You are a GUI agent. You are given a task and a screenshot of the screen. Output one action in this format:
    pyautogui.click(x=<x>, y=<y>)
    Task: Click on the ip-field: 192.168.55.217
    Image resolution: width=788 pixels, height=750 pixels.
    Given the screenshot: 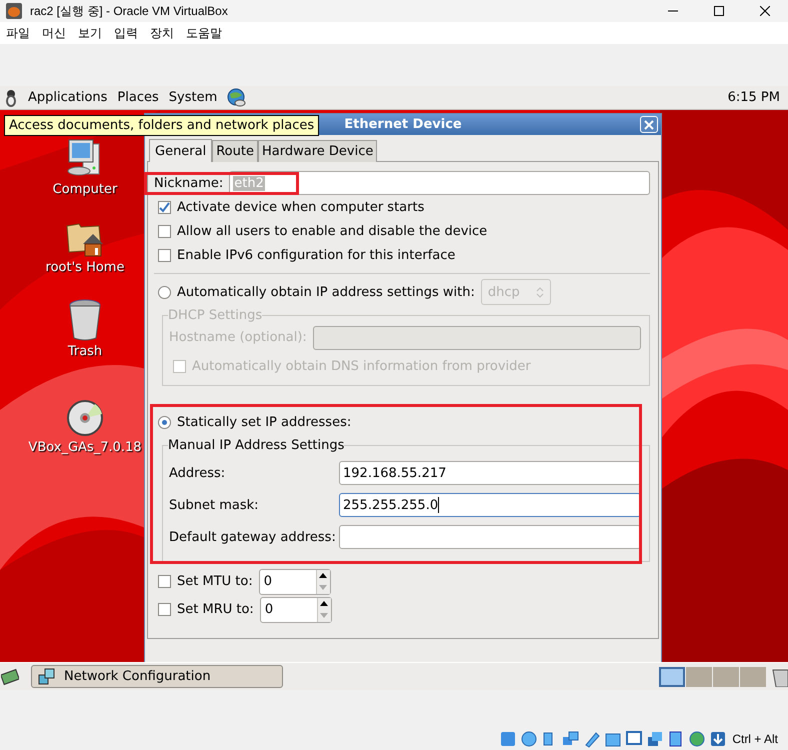 What is the action you would take?
    pyautogui.click(x=490, y=473)
    